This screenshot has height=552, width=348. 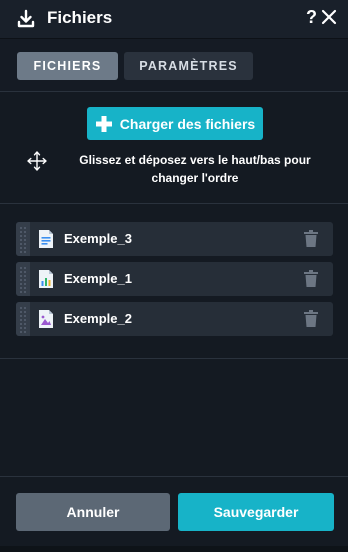 What do you see at coordinates (174, 319) in the screenshot?
I see `file-row: Exemple_2` at bounding box center [174, 319].